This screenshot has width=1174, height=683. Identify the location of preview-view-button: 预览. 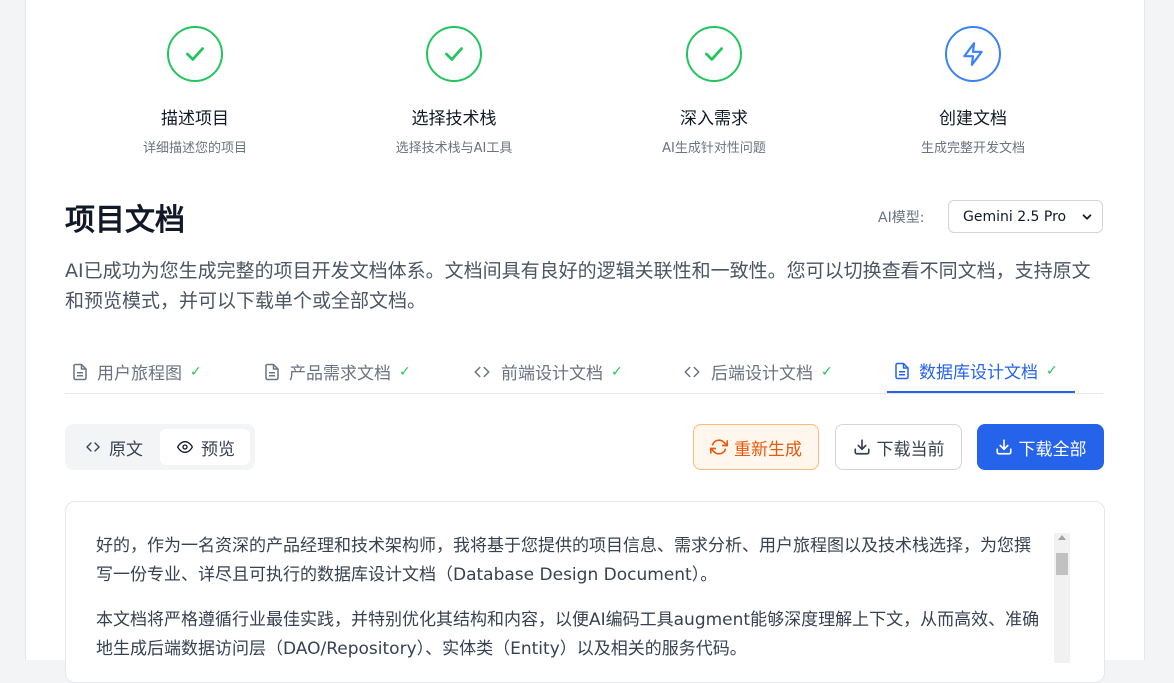
(205, 447).